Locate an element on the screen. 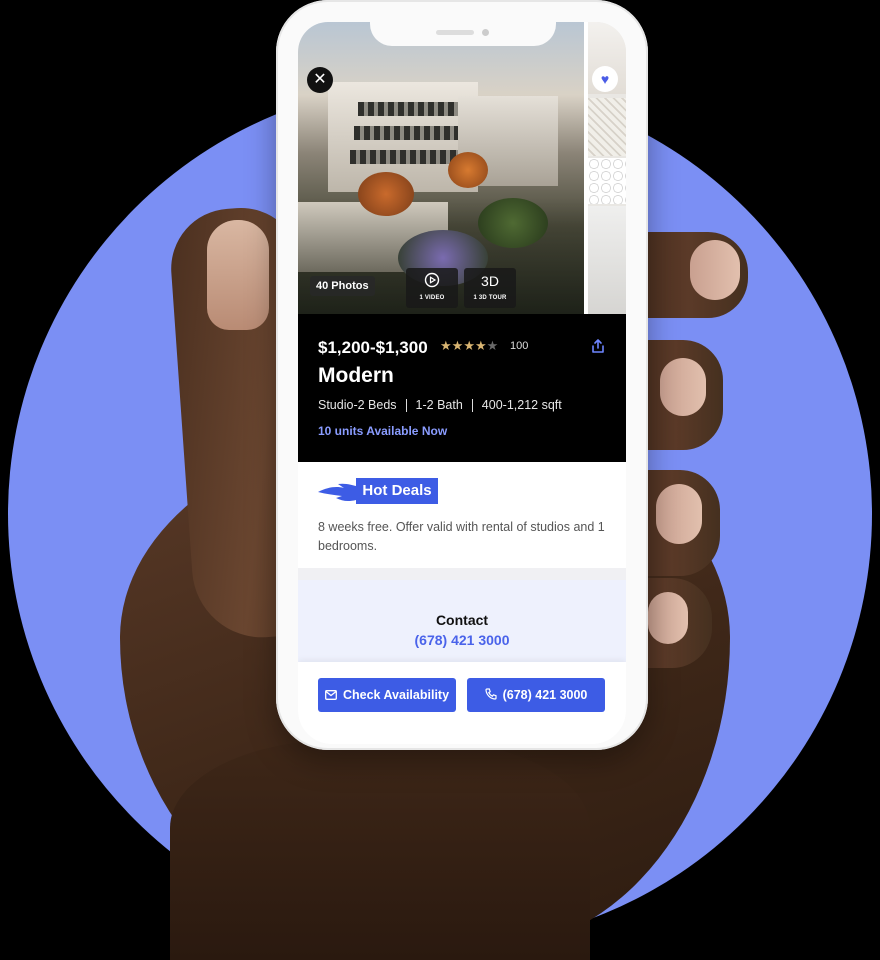  listing-specs: Studio-2 Beds 1-2 Bath 400-1,212 sqft is located at coordinates (440, 405).